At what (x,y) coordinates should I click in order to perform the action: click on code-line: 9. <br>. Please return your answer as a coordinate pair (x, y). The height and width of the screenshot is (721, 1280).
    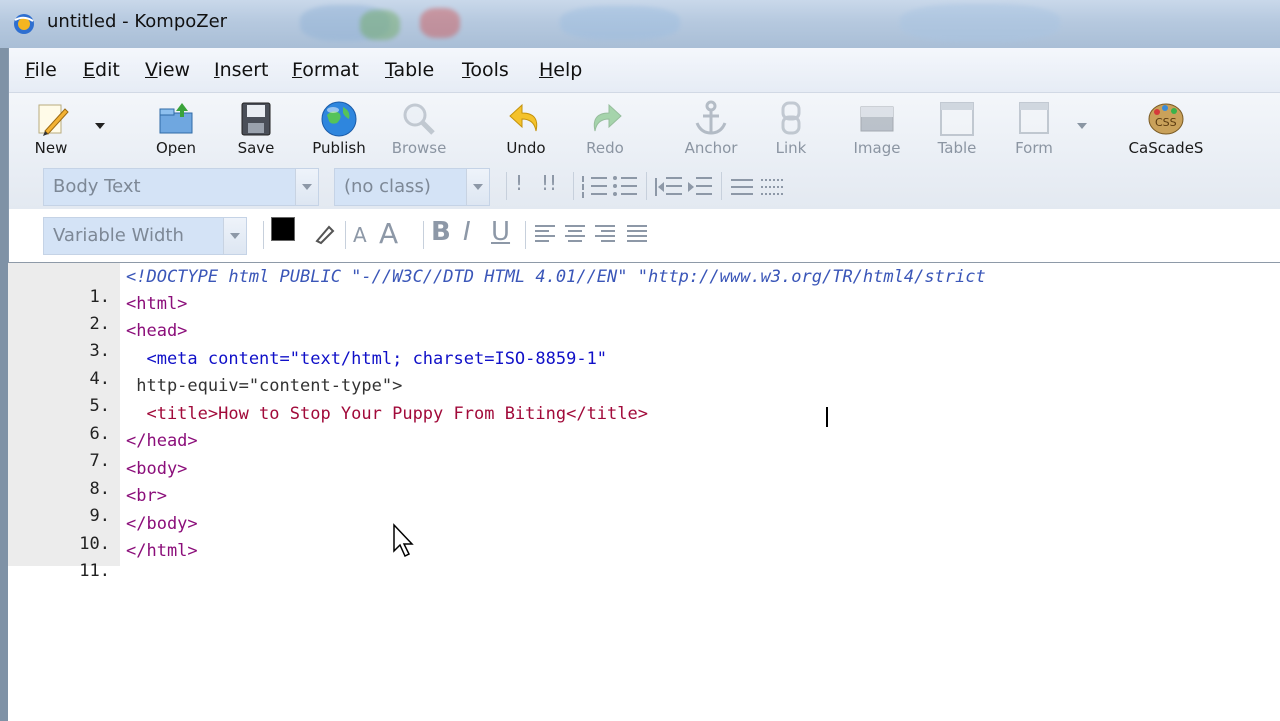
    Looking at the image, I should click on (644, 506).